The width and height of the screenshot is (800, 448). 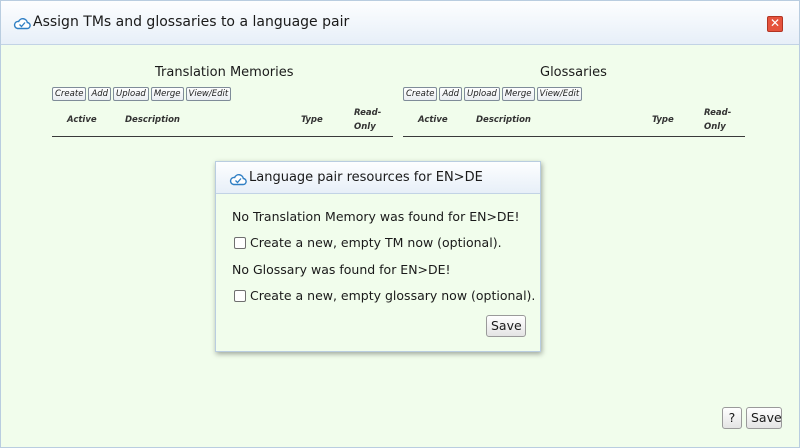 What do you see at coordinates (365, 127) in the screenshot?
I see `tm-col-readonly-2: Only` at bounding box center [365, 127].